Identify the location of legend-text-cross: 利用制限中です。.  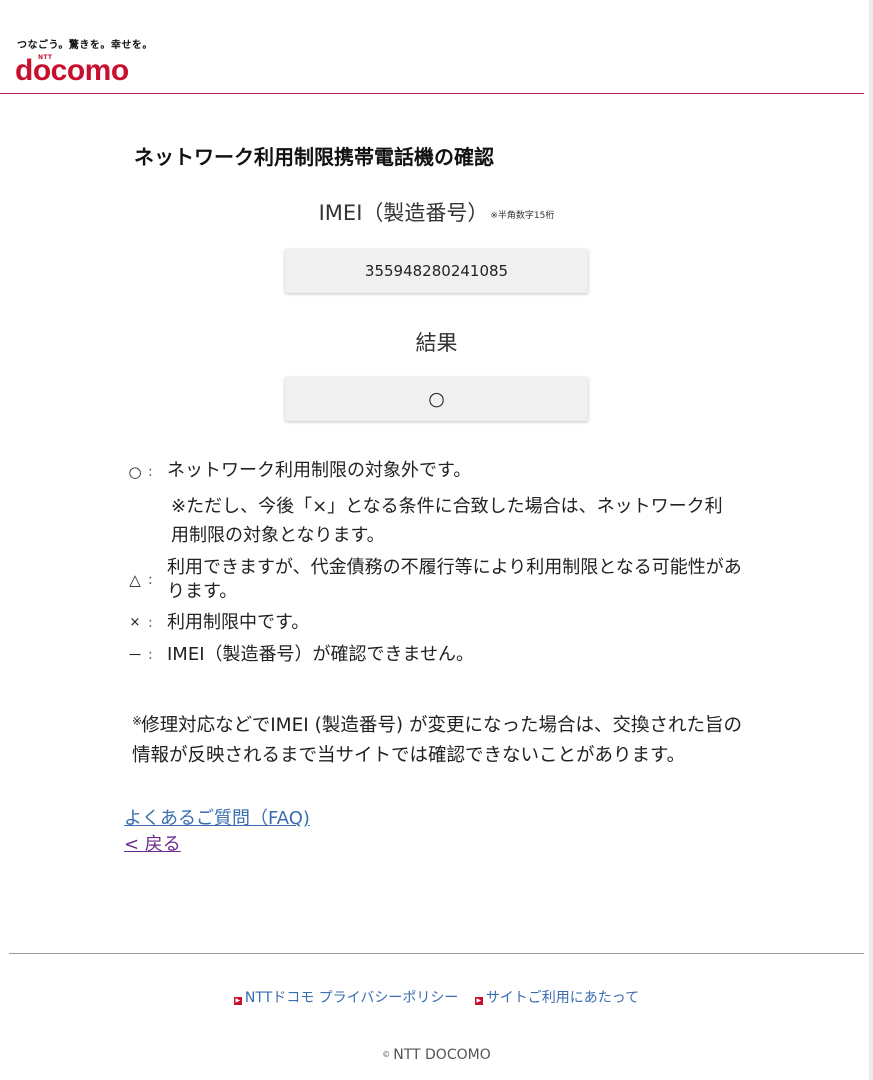
(238, 622).